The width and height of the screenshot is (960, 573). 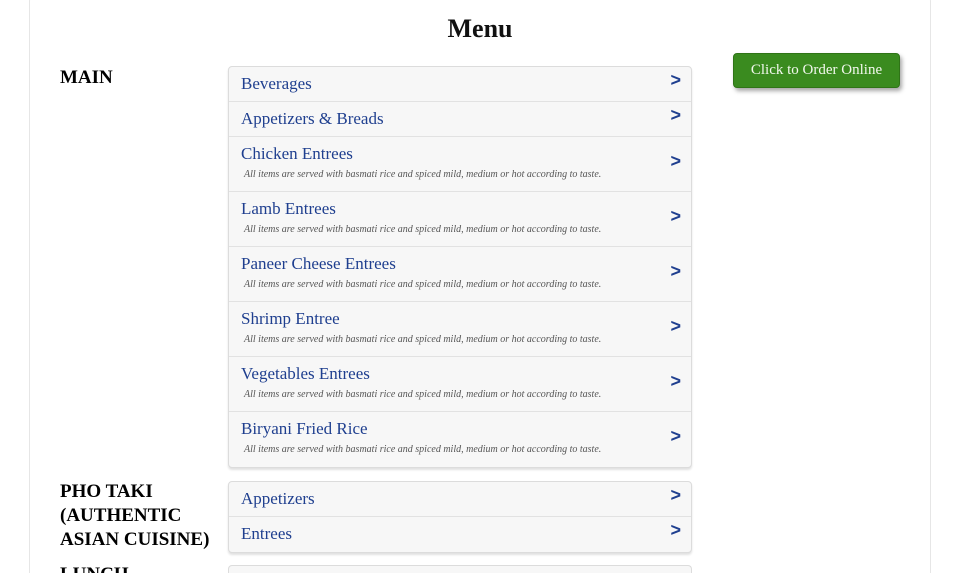 I want to click on menu-item-appetizers-breads: Appetizers & Breads >, so click(x=460, y=119).